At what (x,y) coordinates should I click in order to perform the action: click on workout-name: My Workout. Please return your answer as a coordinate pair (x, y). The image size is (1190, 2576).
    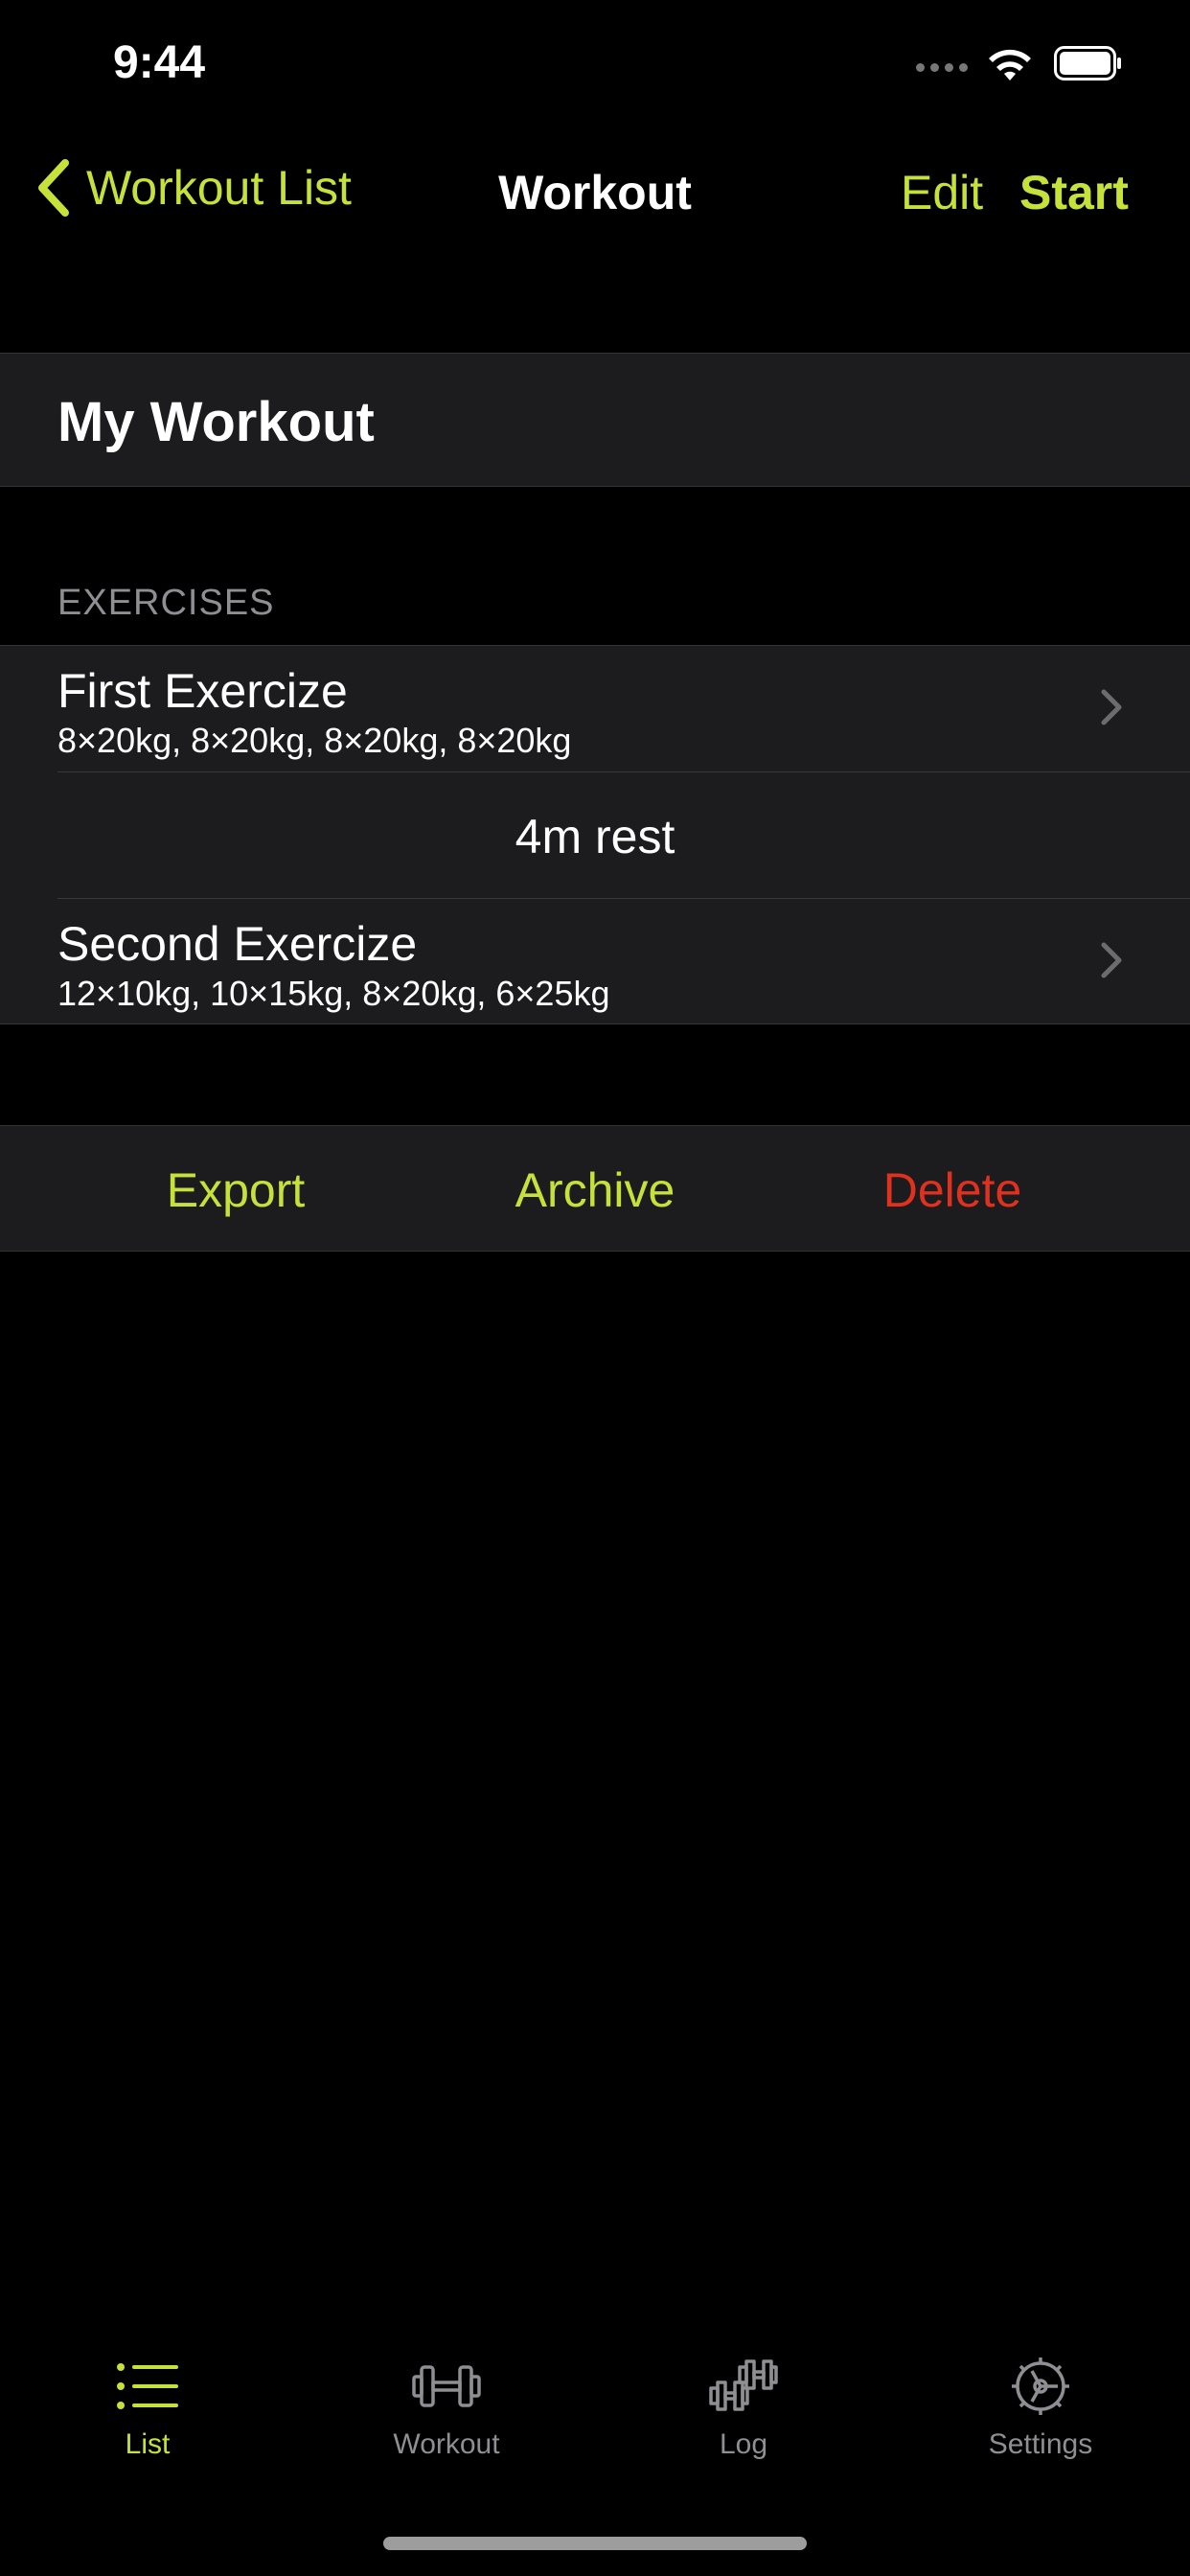
    Looking at the image, I should click on (216, 422).